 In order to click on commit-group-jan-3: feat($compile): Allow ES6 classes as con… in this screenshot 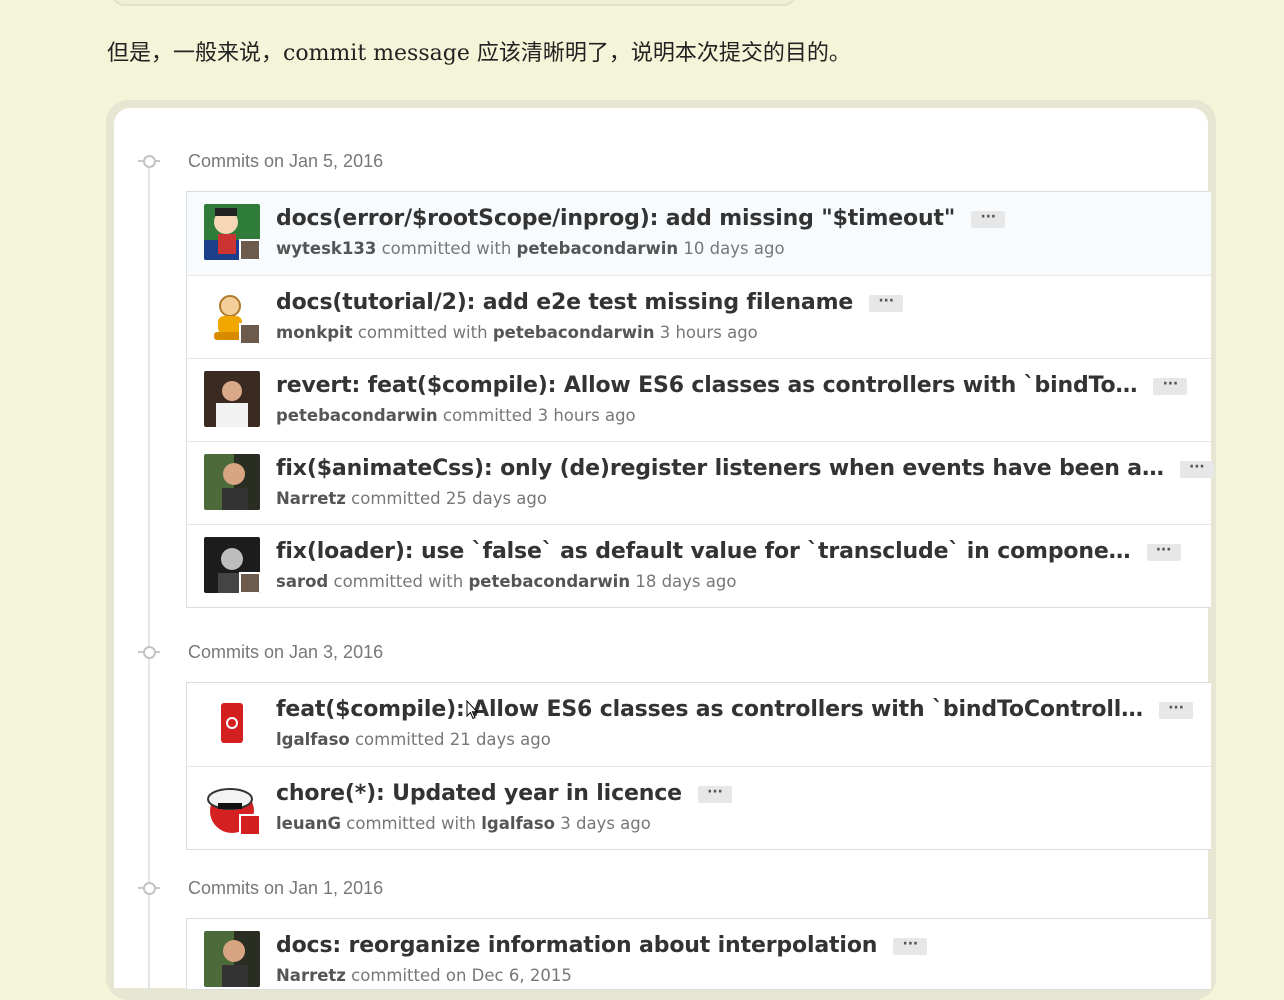, I will do `click(698, 766)`.